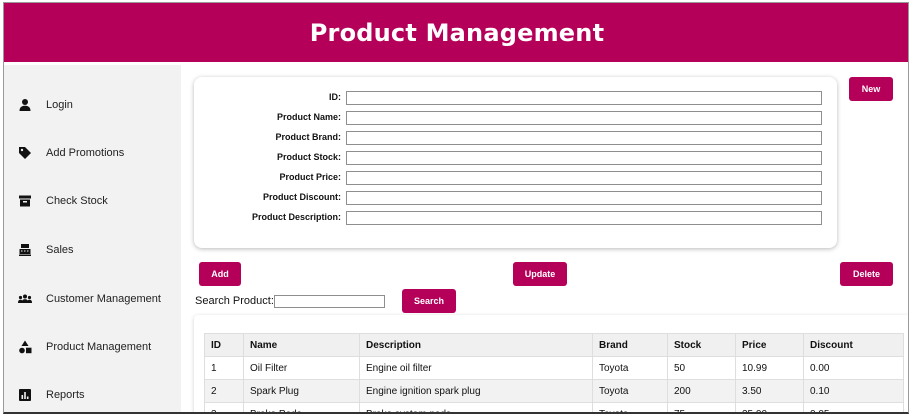 This screenshot has width=916, height=417. I want to click on product-stock-field, so click(584, 158).